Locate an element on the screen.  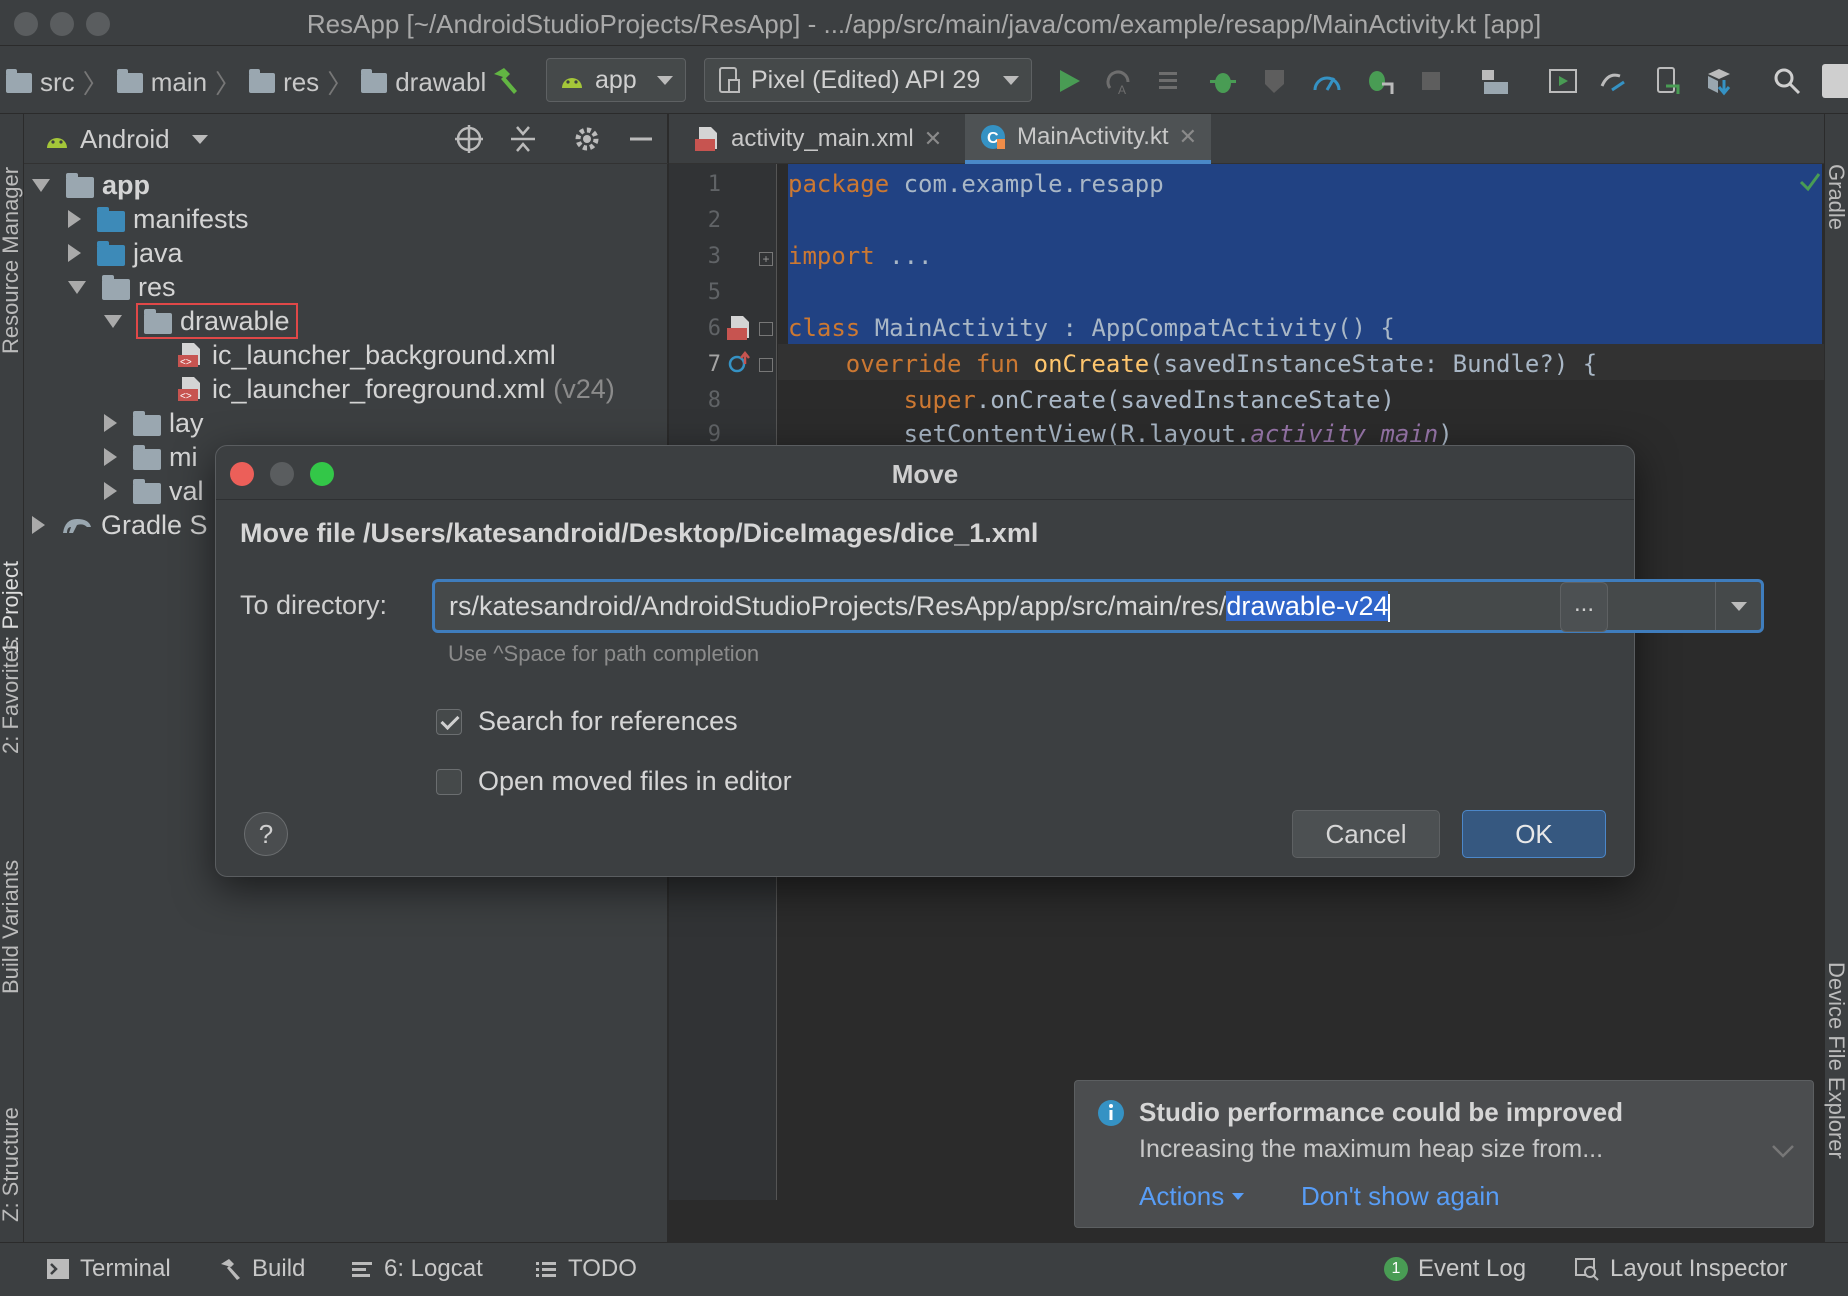
line-number: 9 is located at coordinates (714, 434).